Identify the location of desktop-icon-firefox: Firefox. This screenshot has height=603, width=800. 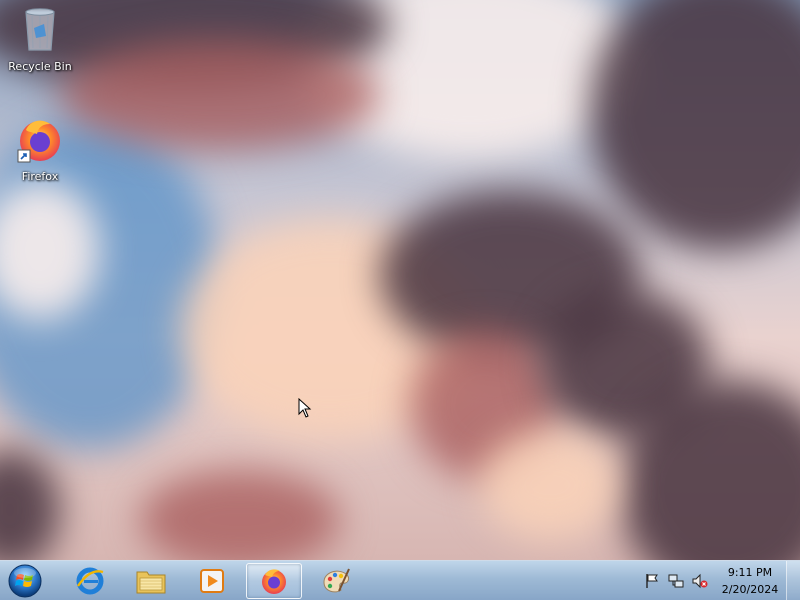
(40, 149).